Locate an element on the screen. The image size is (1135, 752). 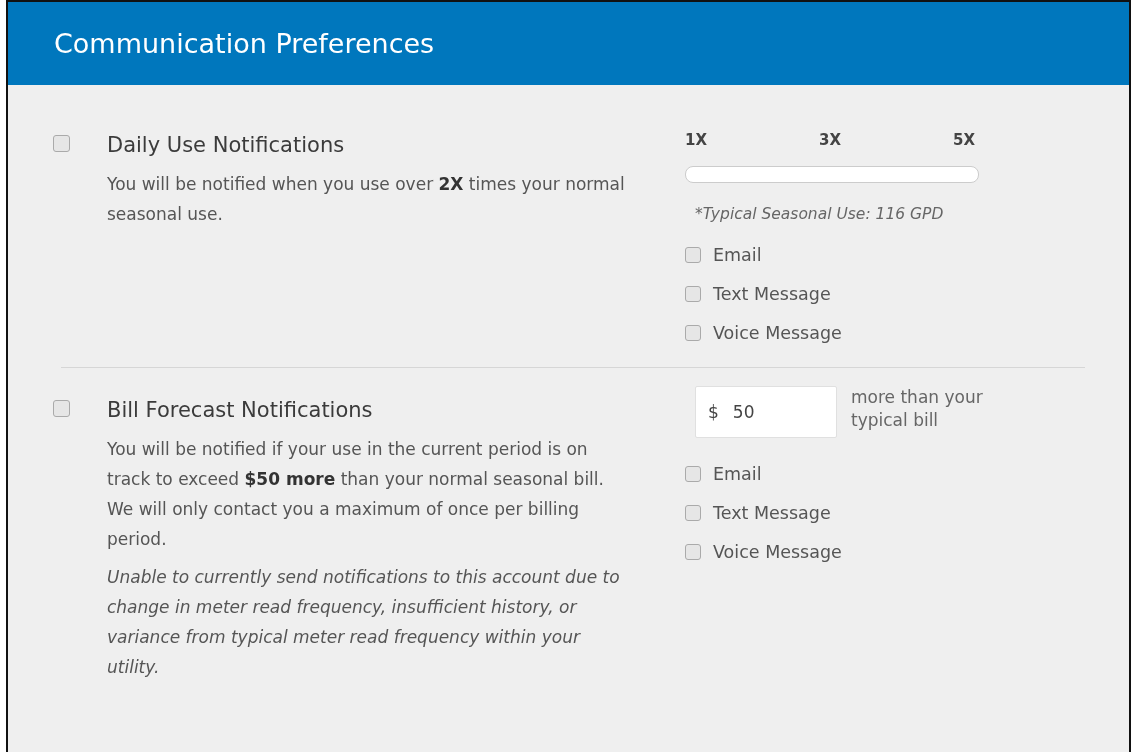
scale-label: 5X is located at coordinates (963, 140).